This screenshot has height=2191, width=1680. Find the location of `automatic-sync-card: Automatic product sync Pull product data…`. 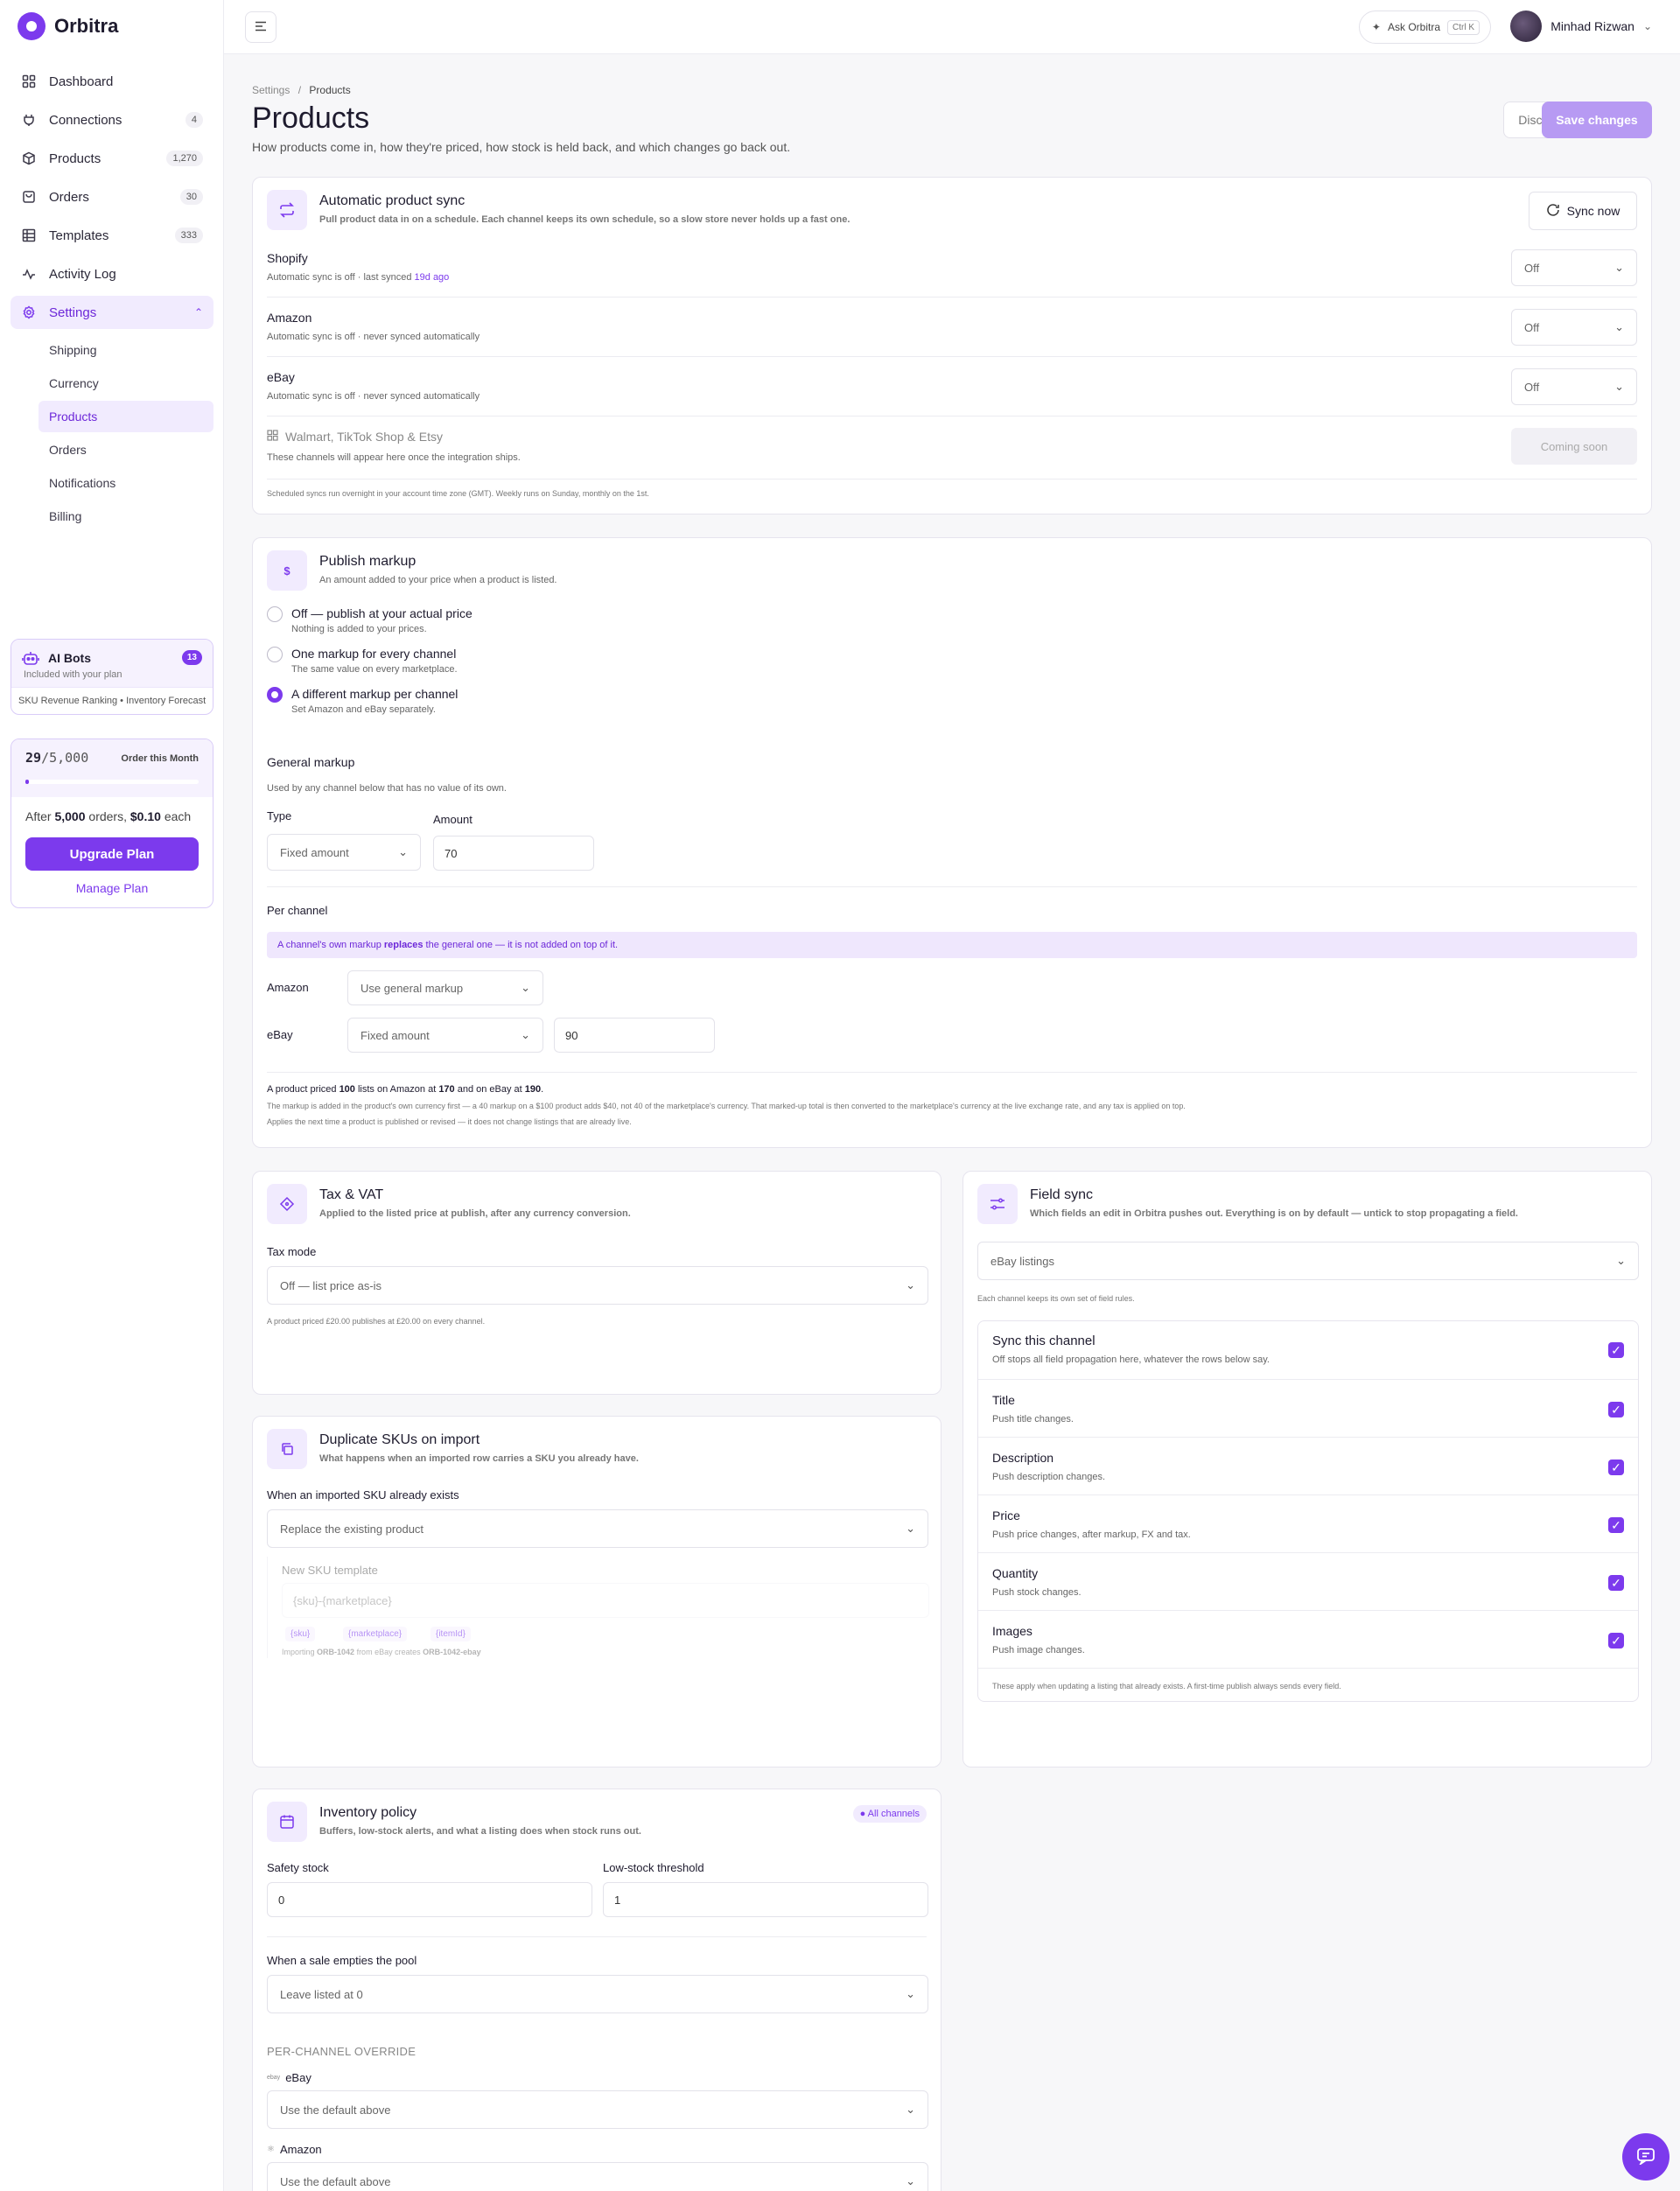

automatic-sync-card: Automatic product sync Pull product data… is located at coordinates (952, 345).